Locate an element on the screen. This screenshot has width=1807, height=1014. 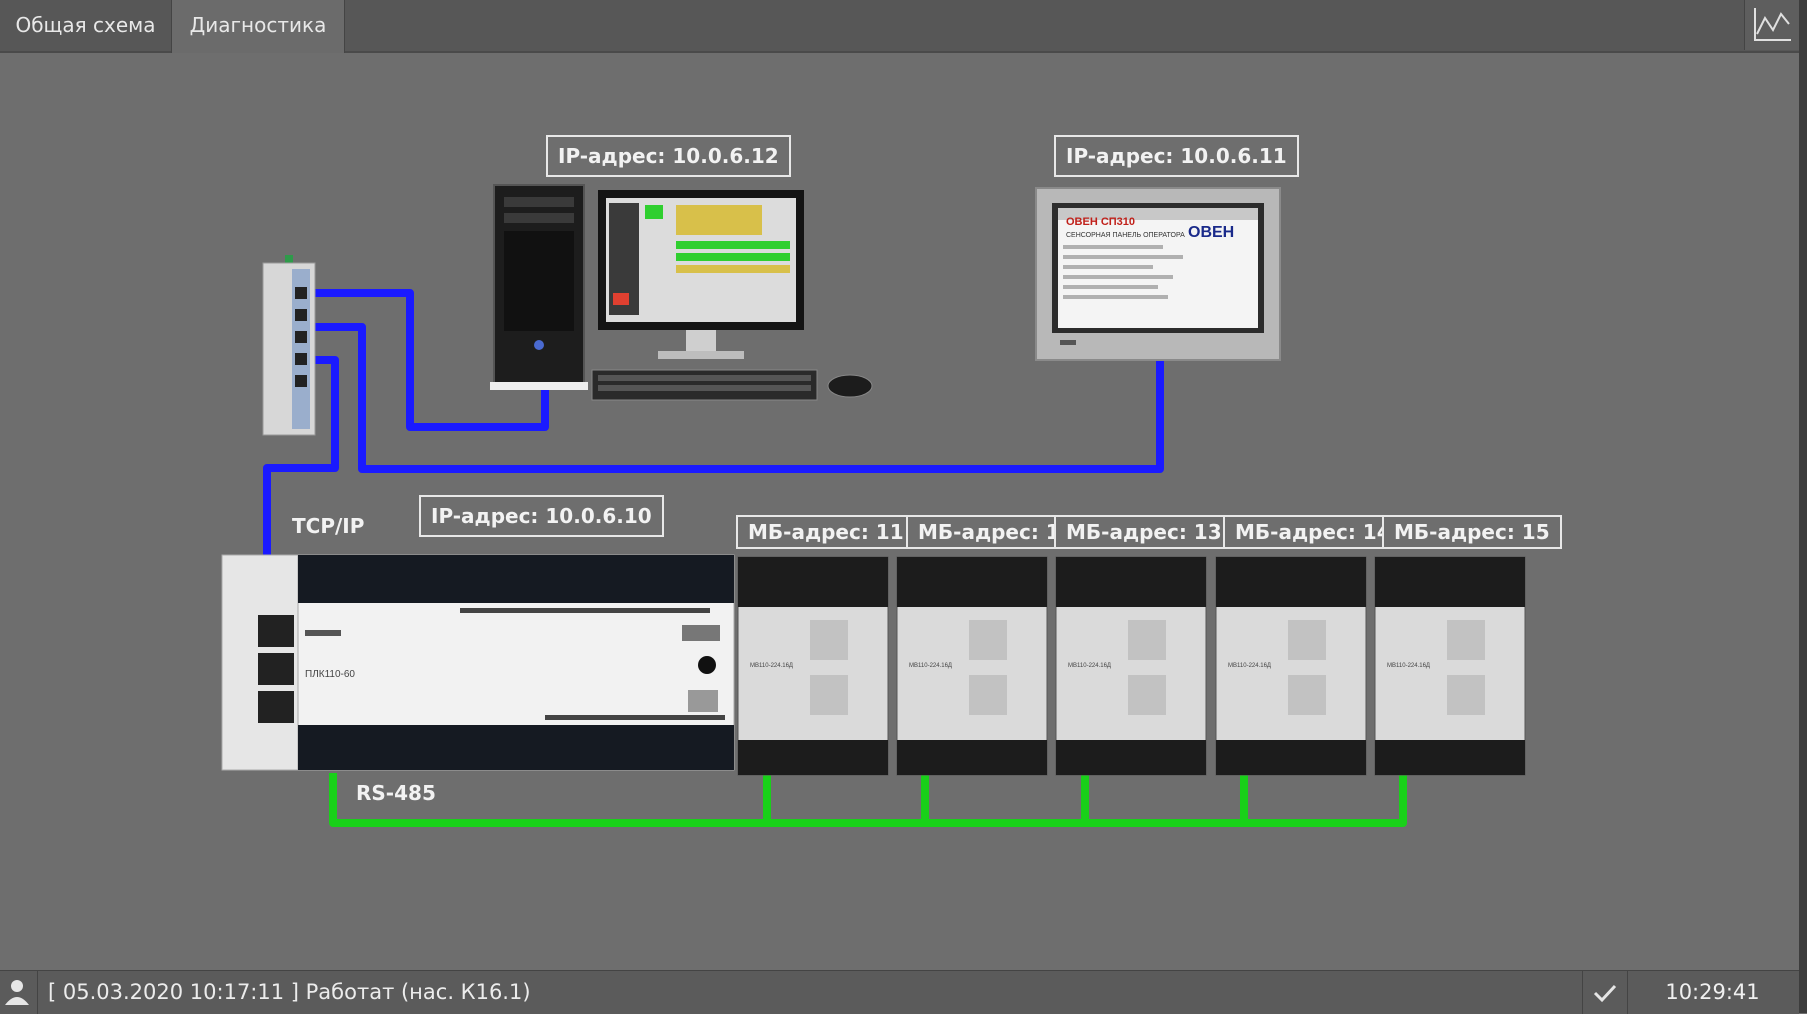
user-icon is located at coordinates (17, 992).